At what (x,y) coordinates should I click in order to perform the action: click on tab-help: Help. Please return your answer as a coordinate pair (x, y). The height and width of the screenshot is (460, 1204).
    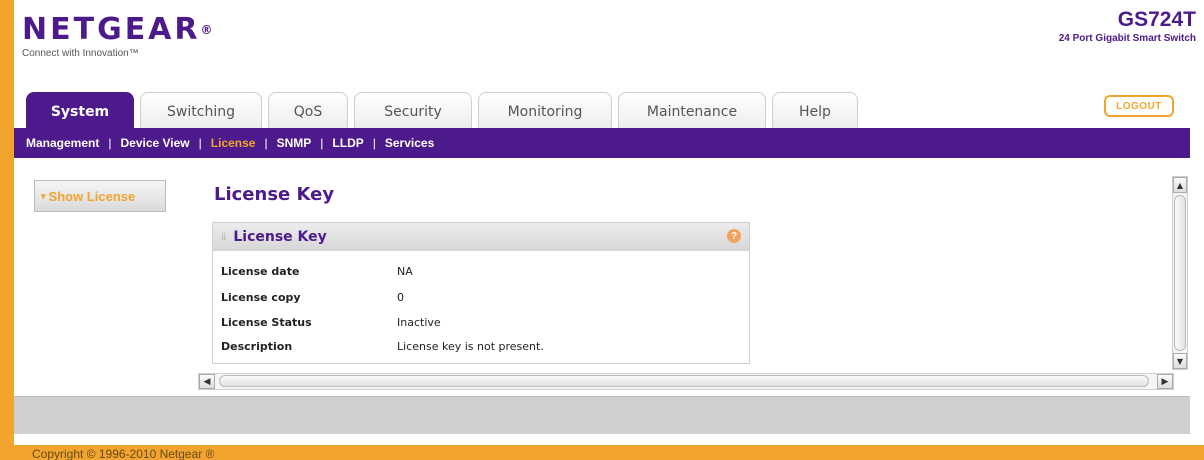
    Looking at the image, I should click on (815, 111).